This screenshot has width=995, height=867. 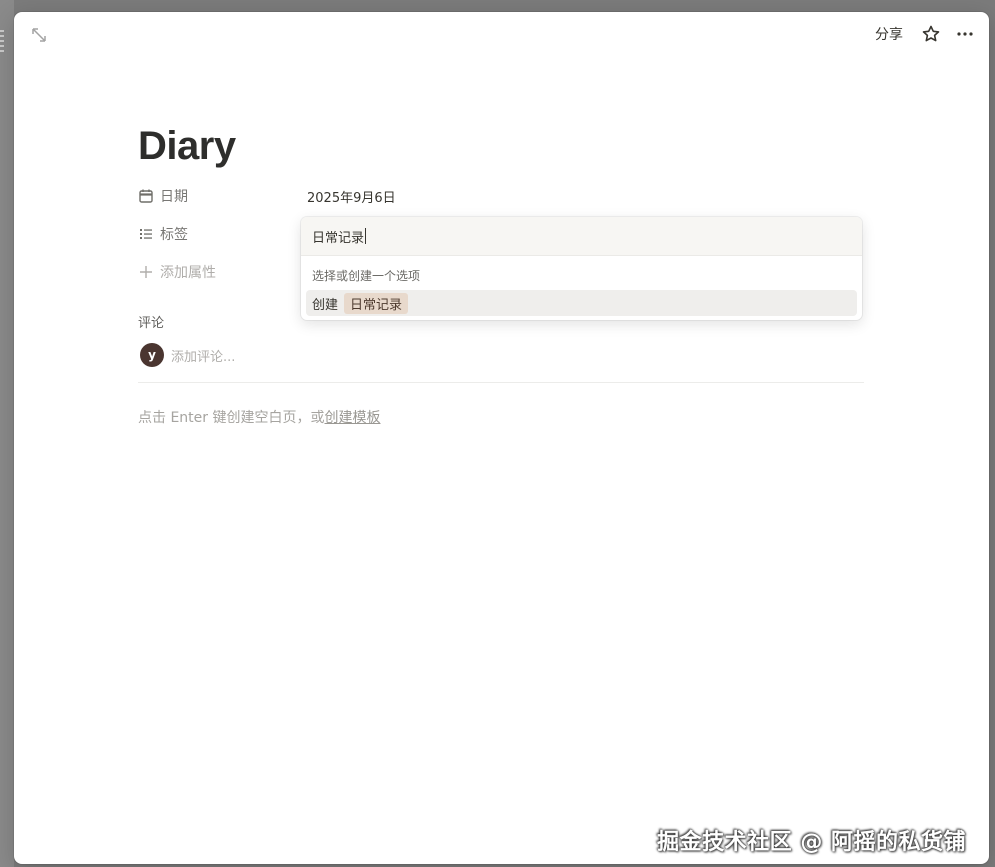 What do you see at coordinates (581, 236) in the screenshot?
I see `tag-search-input: 日常记录` at bounding box center [581, 236].